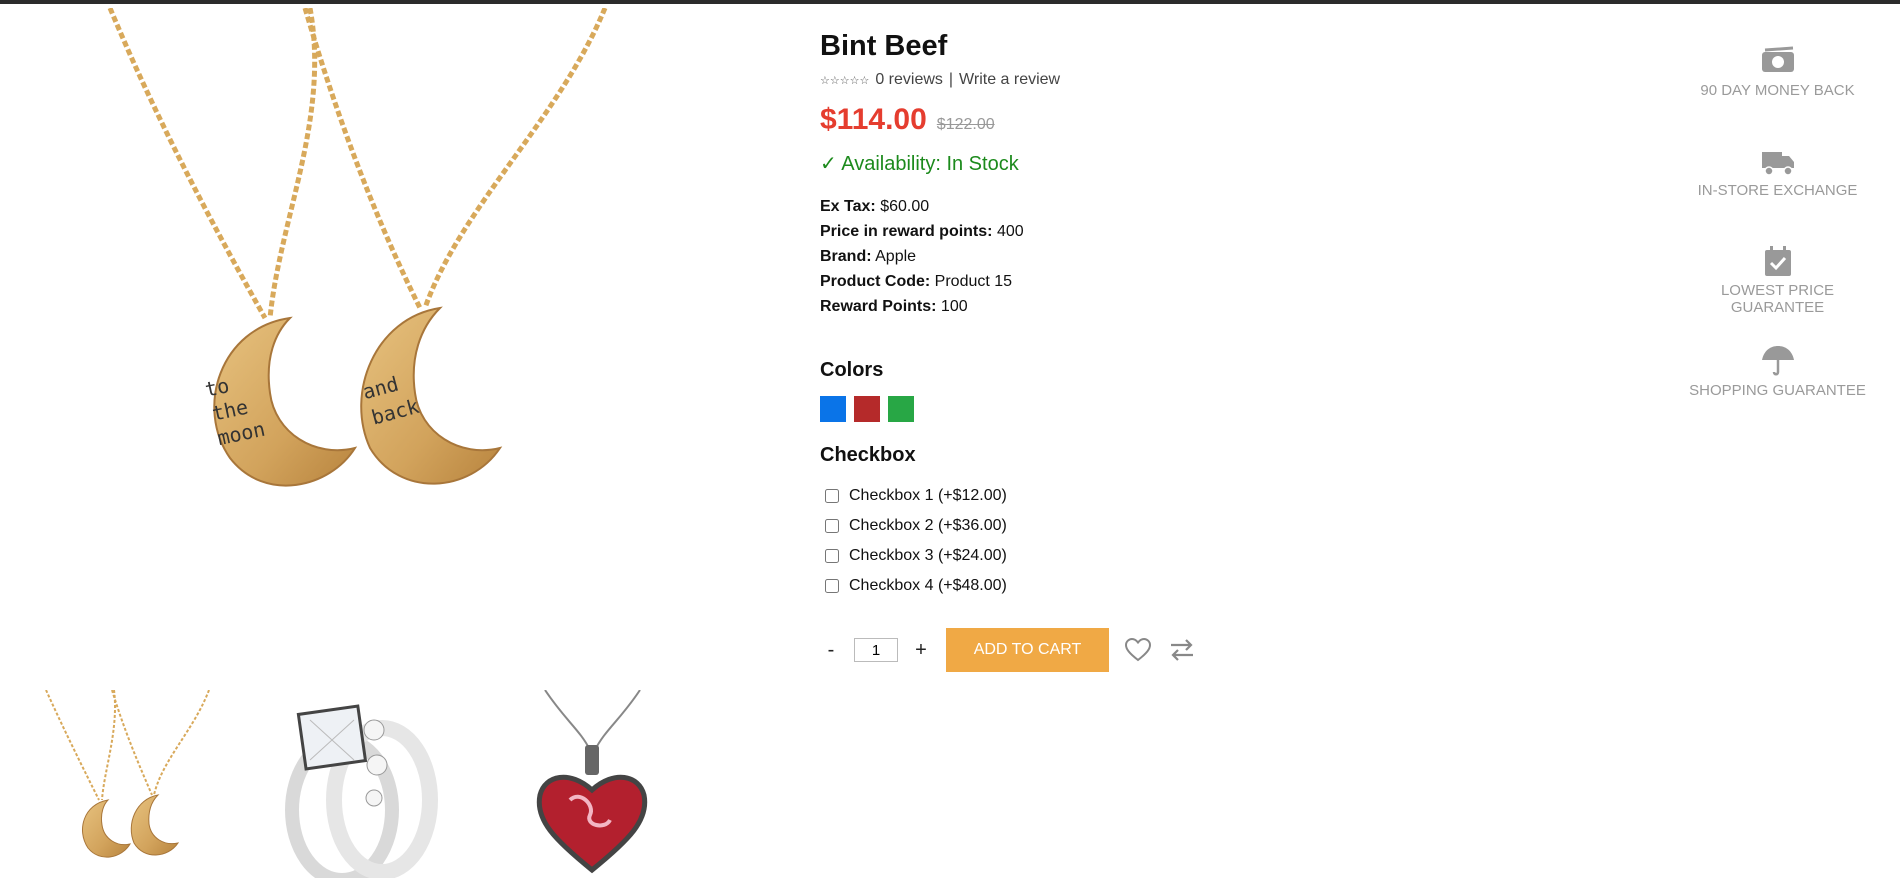  I want to click on checkbox-heading: Checkbox, so click(868, 455).